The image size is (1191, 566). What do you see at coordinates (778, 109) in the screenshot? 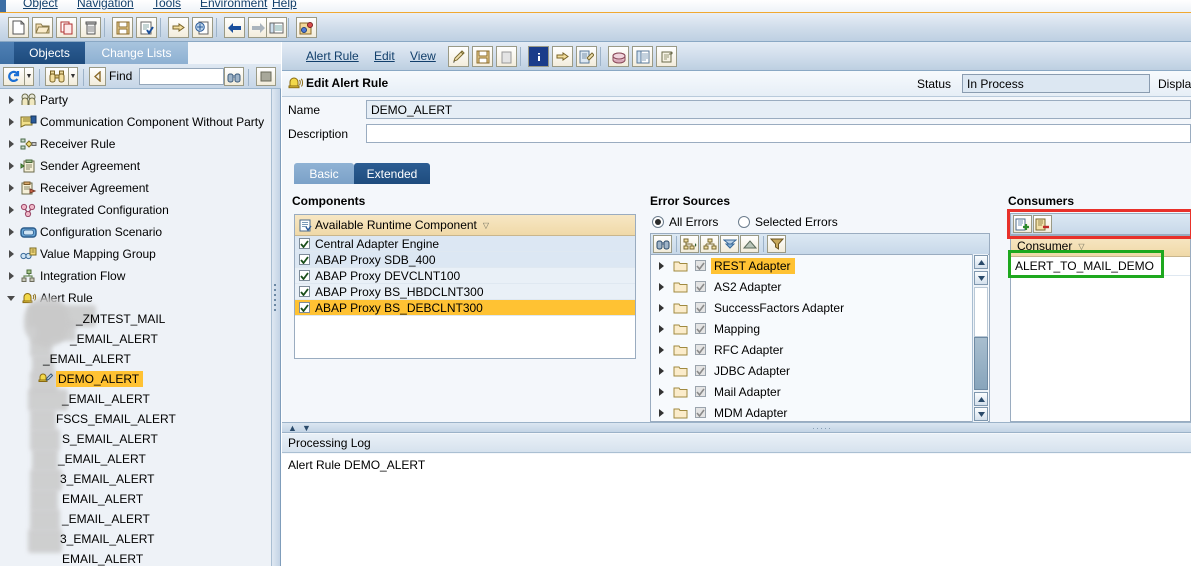
I see `name-field` at bounding box center [778, 109].